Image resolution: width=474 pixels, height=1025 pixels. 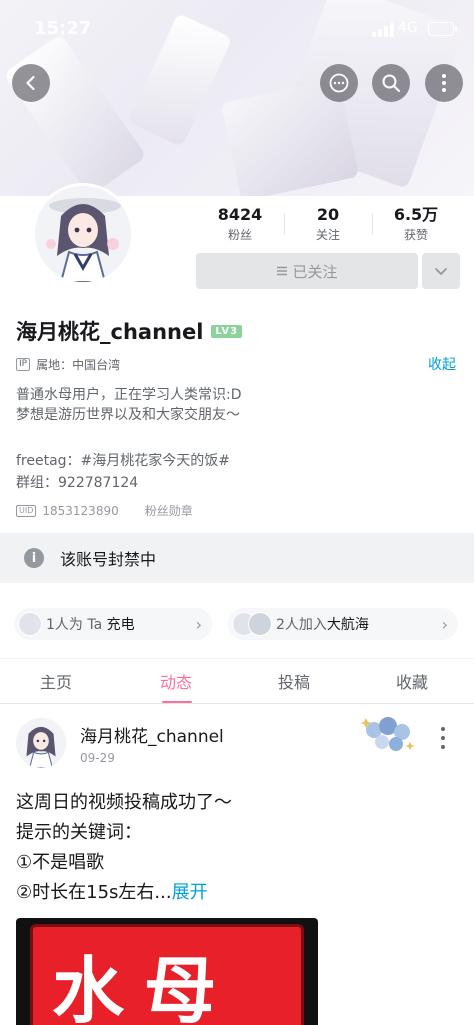 What do you see at coordinates (387, 734) in the screenshot?
I see `decoration-card-icon` at bounding box center [387, 734].